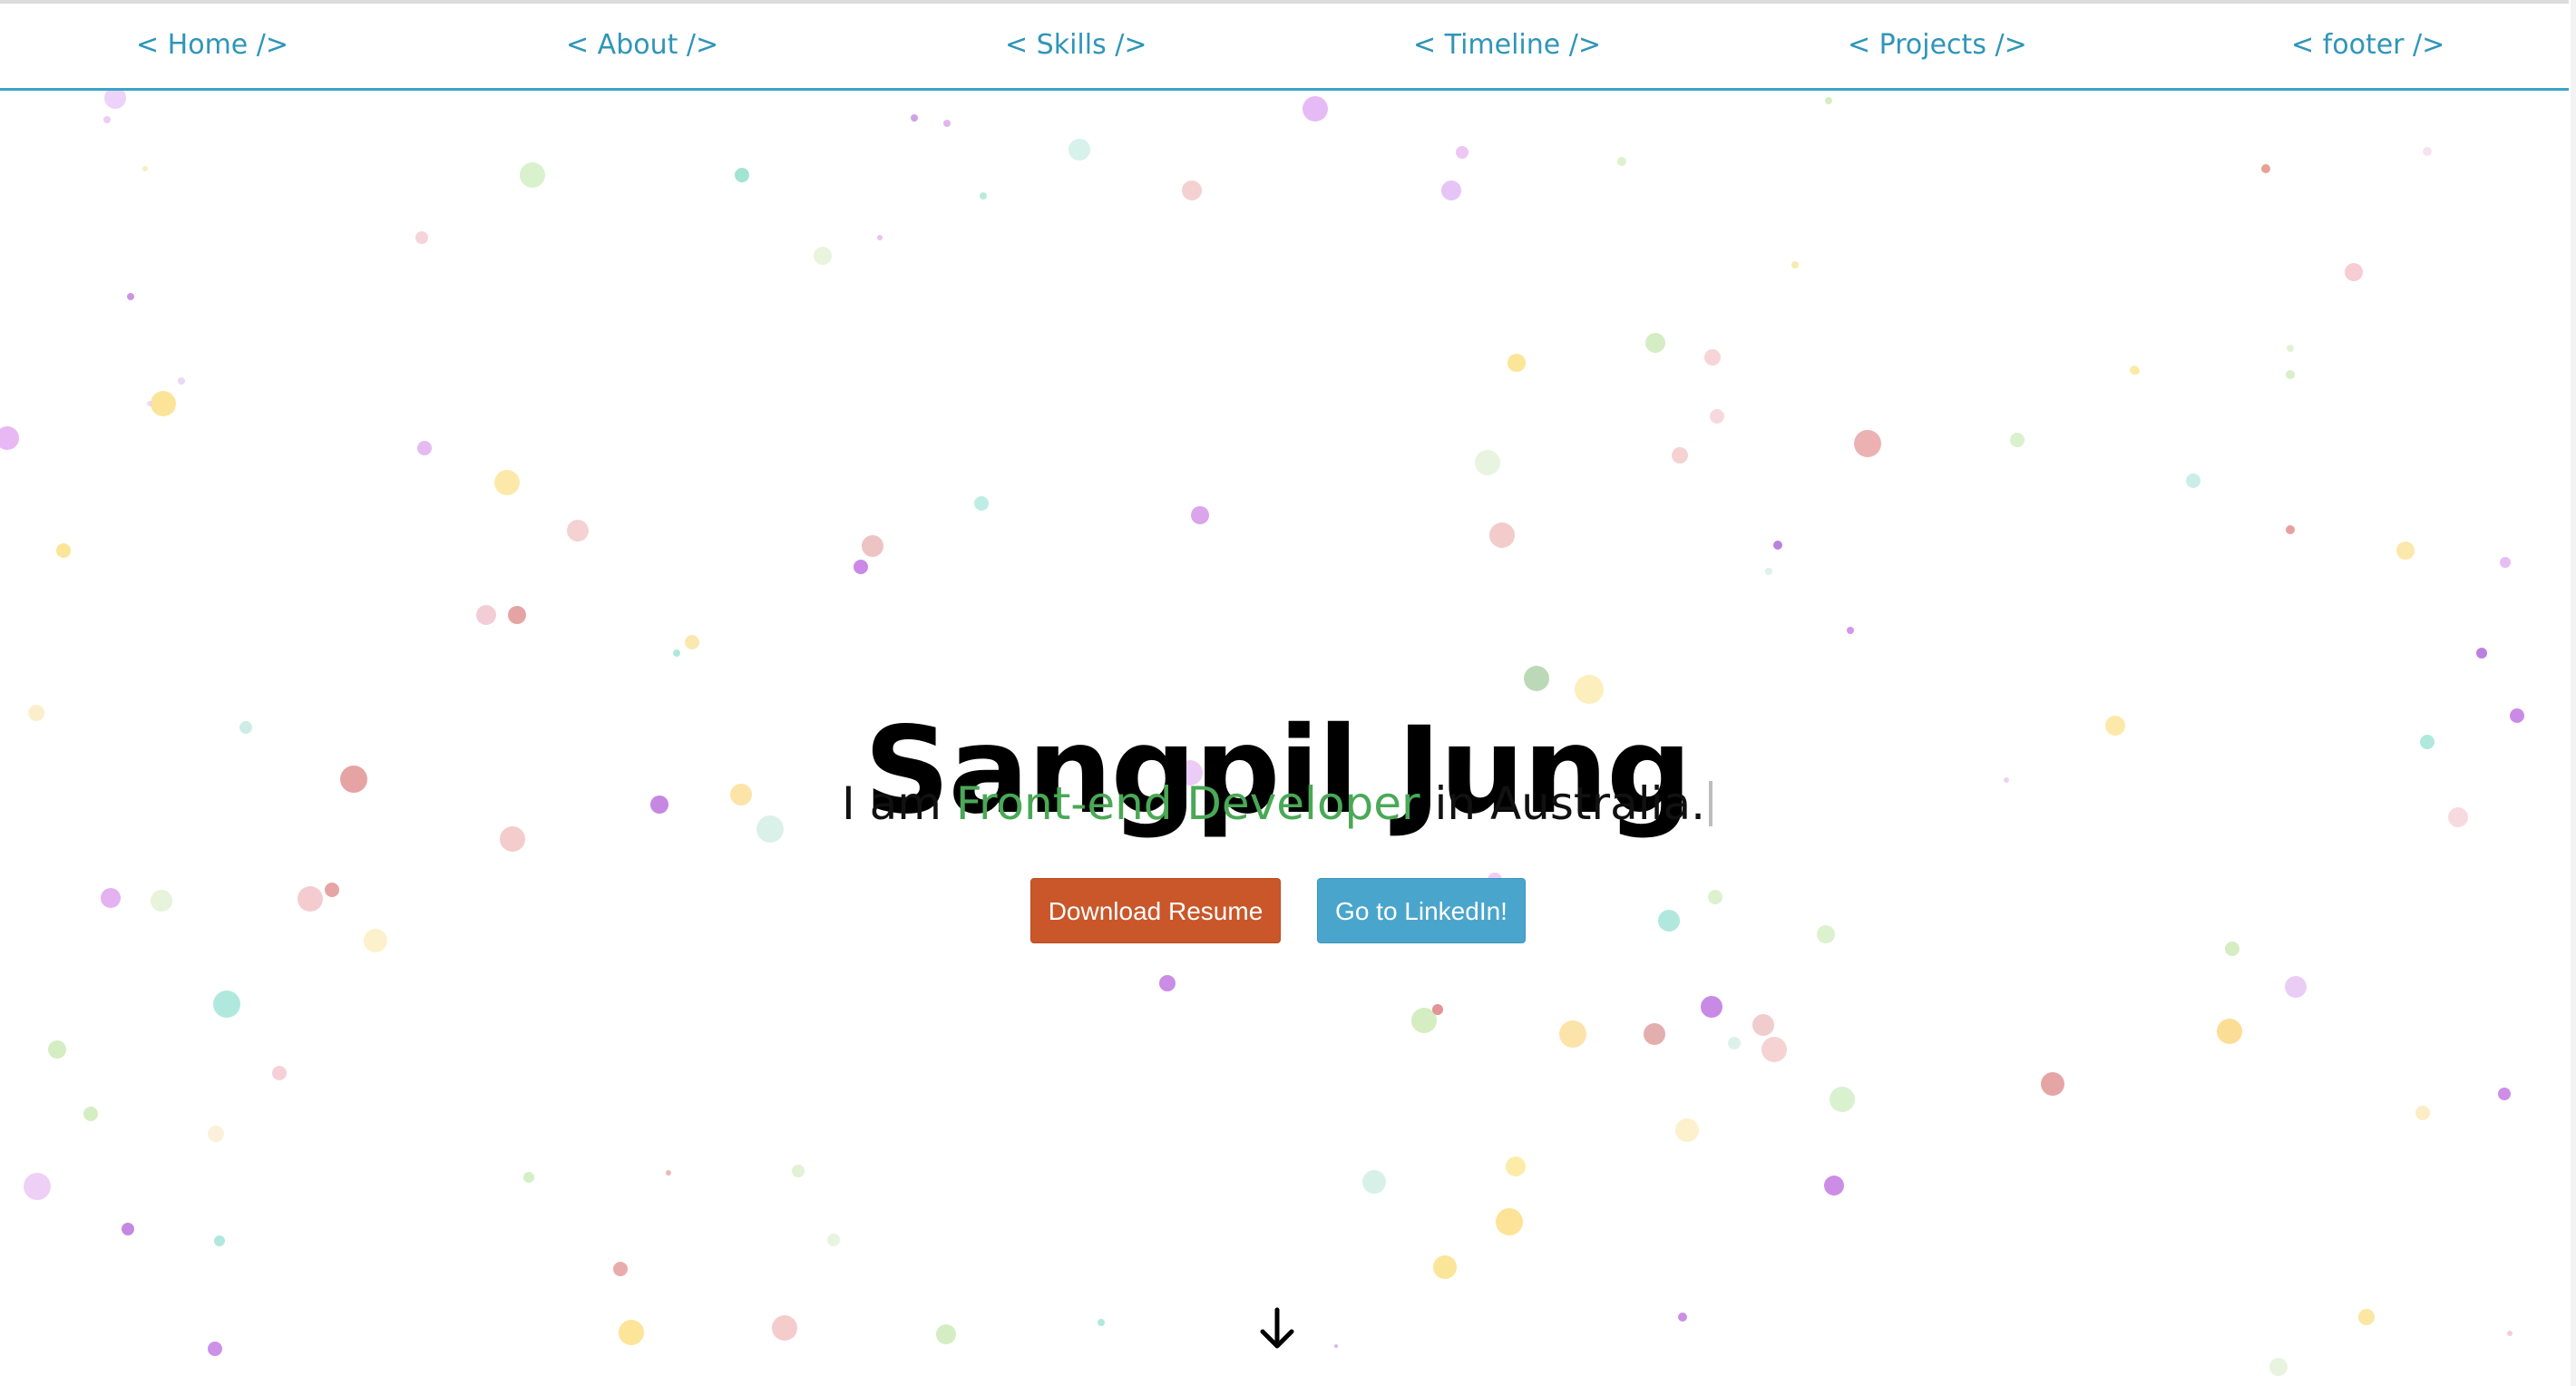  What do you see at coordinates (2367, 45) in the screenshot?
I see `nav-footer-link: < footer />` at bounding box center [2367, 45].